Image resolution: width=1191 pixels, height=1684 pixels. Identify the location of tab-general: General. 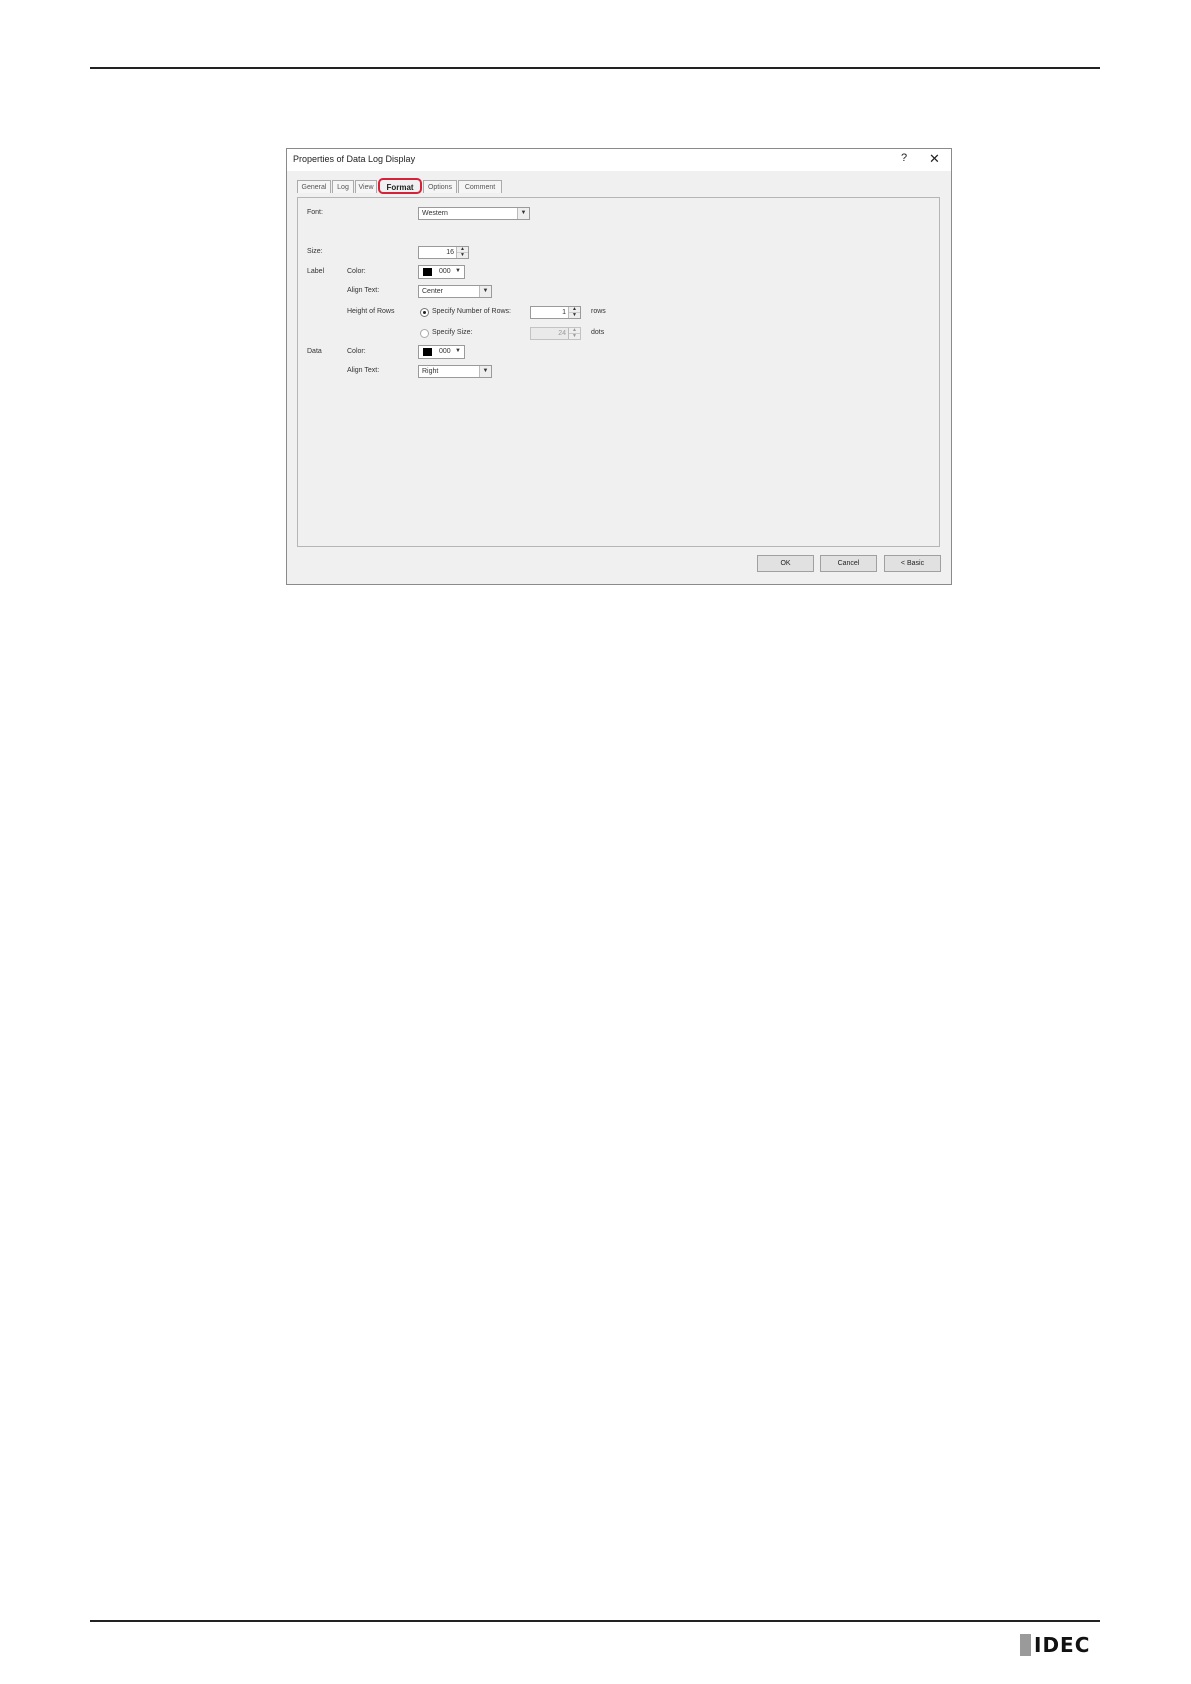
(314, 186).